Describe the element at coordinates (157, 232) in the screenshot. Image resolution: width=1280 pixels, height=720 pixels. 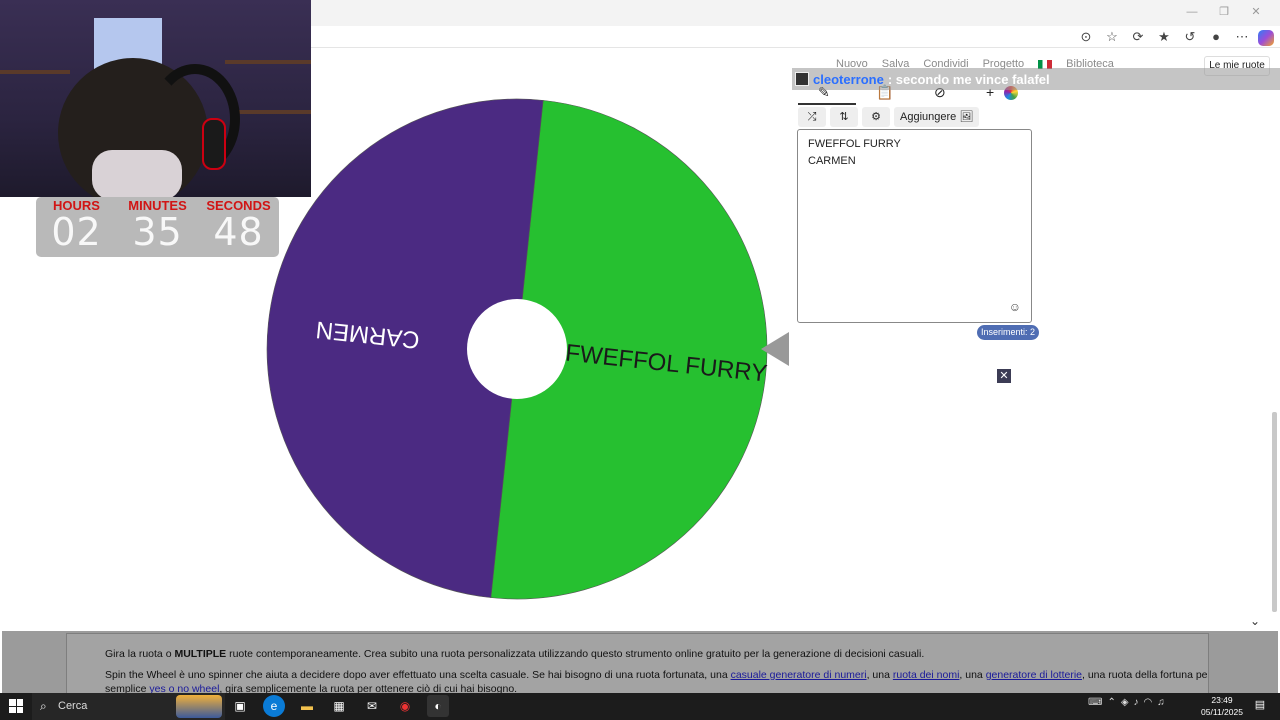
I see `minutes-value: 35` at that location.